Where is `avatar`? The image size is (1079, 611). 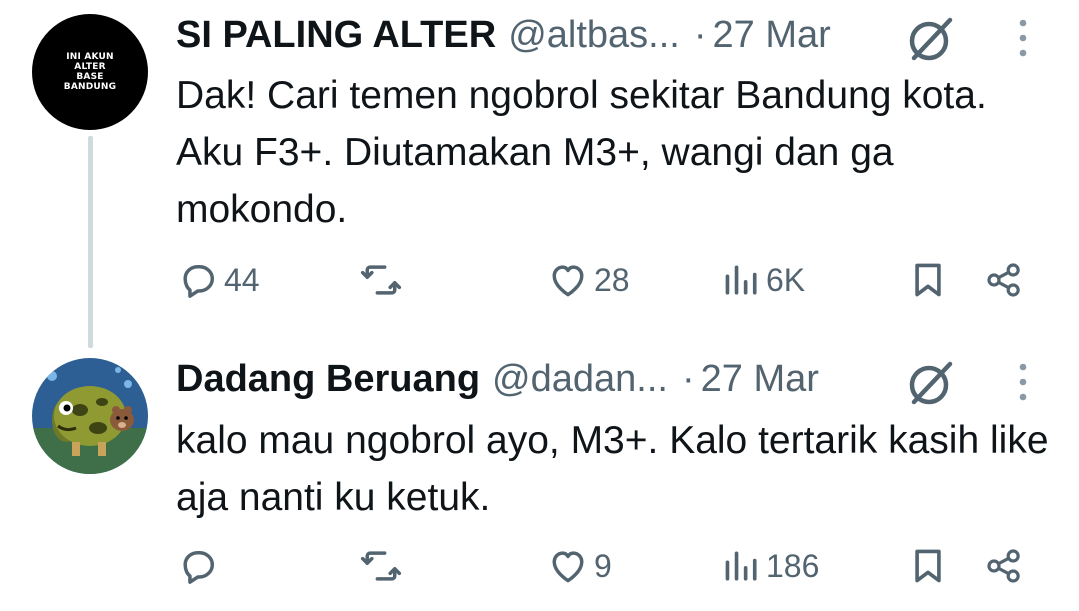
avatar is located at coordinates (90, 416).